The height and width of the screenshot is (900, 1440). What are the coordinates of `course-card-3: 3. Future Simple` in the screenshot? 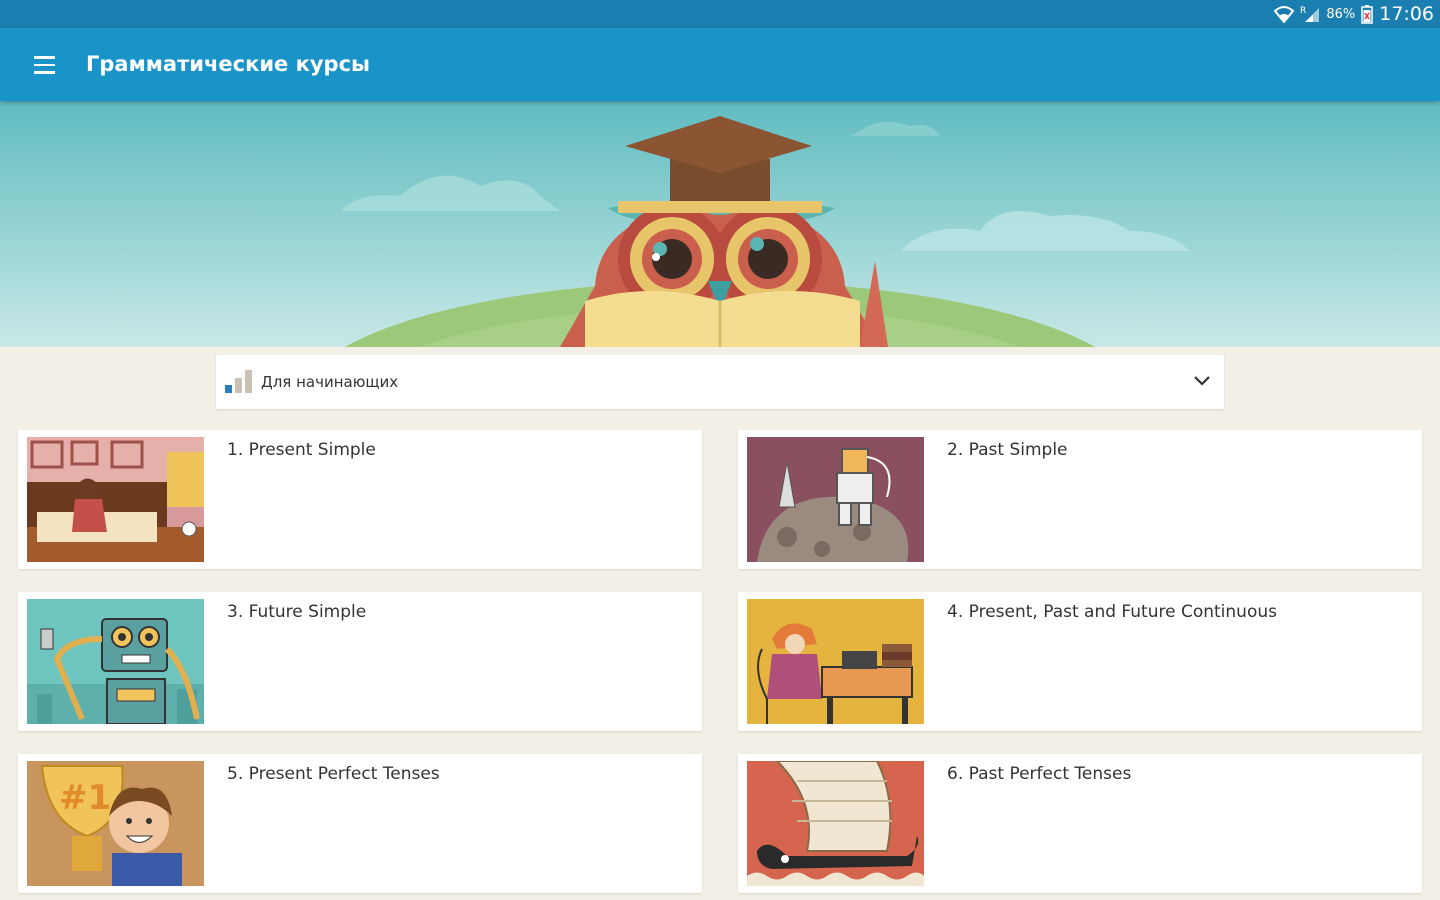 It's located at (360, 661).